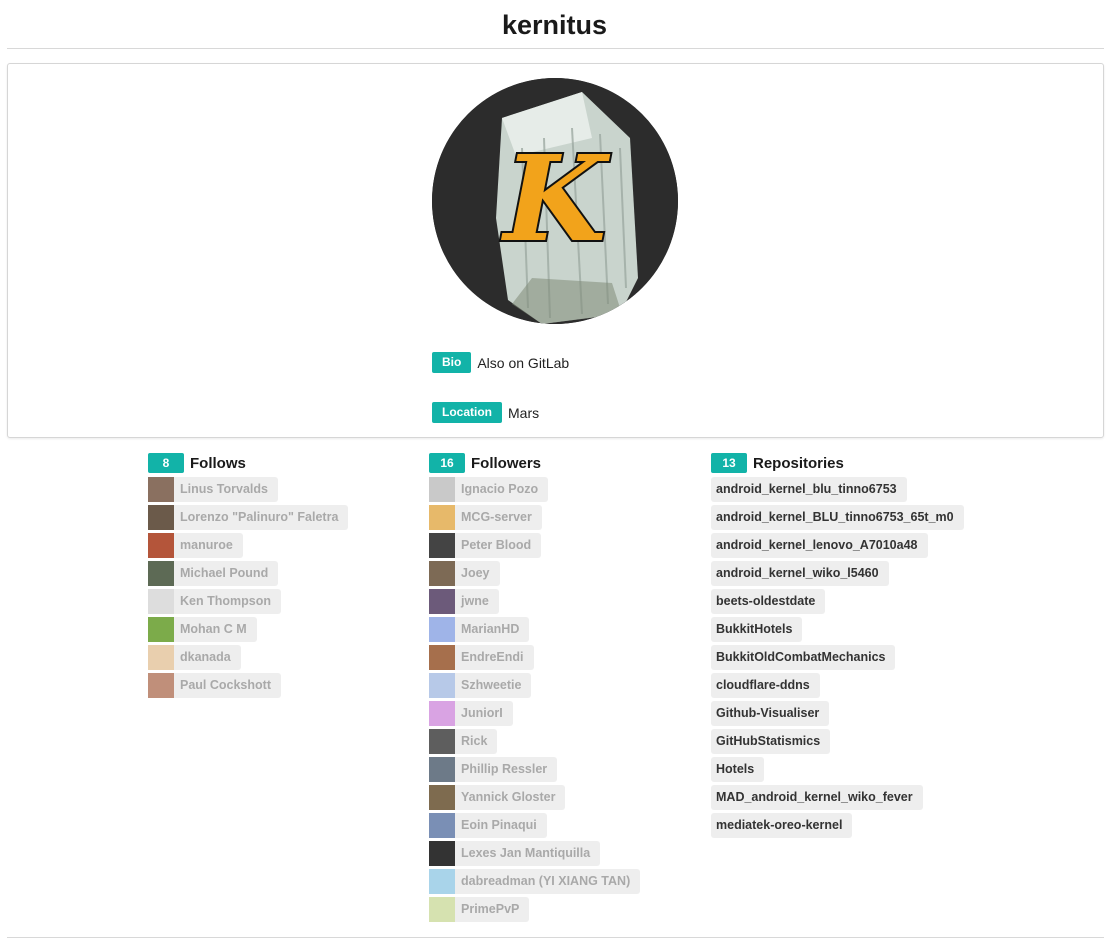  What do you see at coordinates (771, 741) in the screenshot?
I see `repository-item: GitHubStatismics` at bounding box center [771, 741].